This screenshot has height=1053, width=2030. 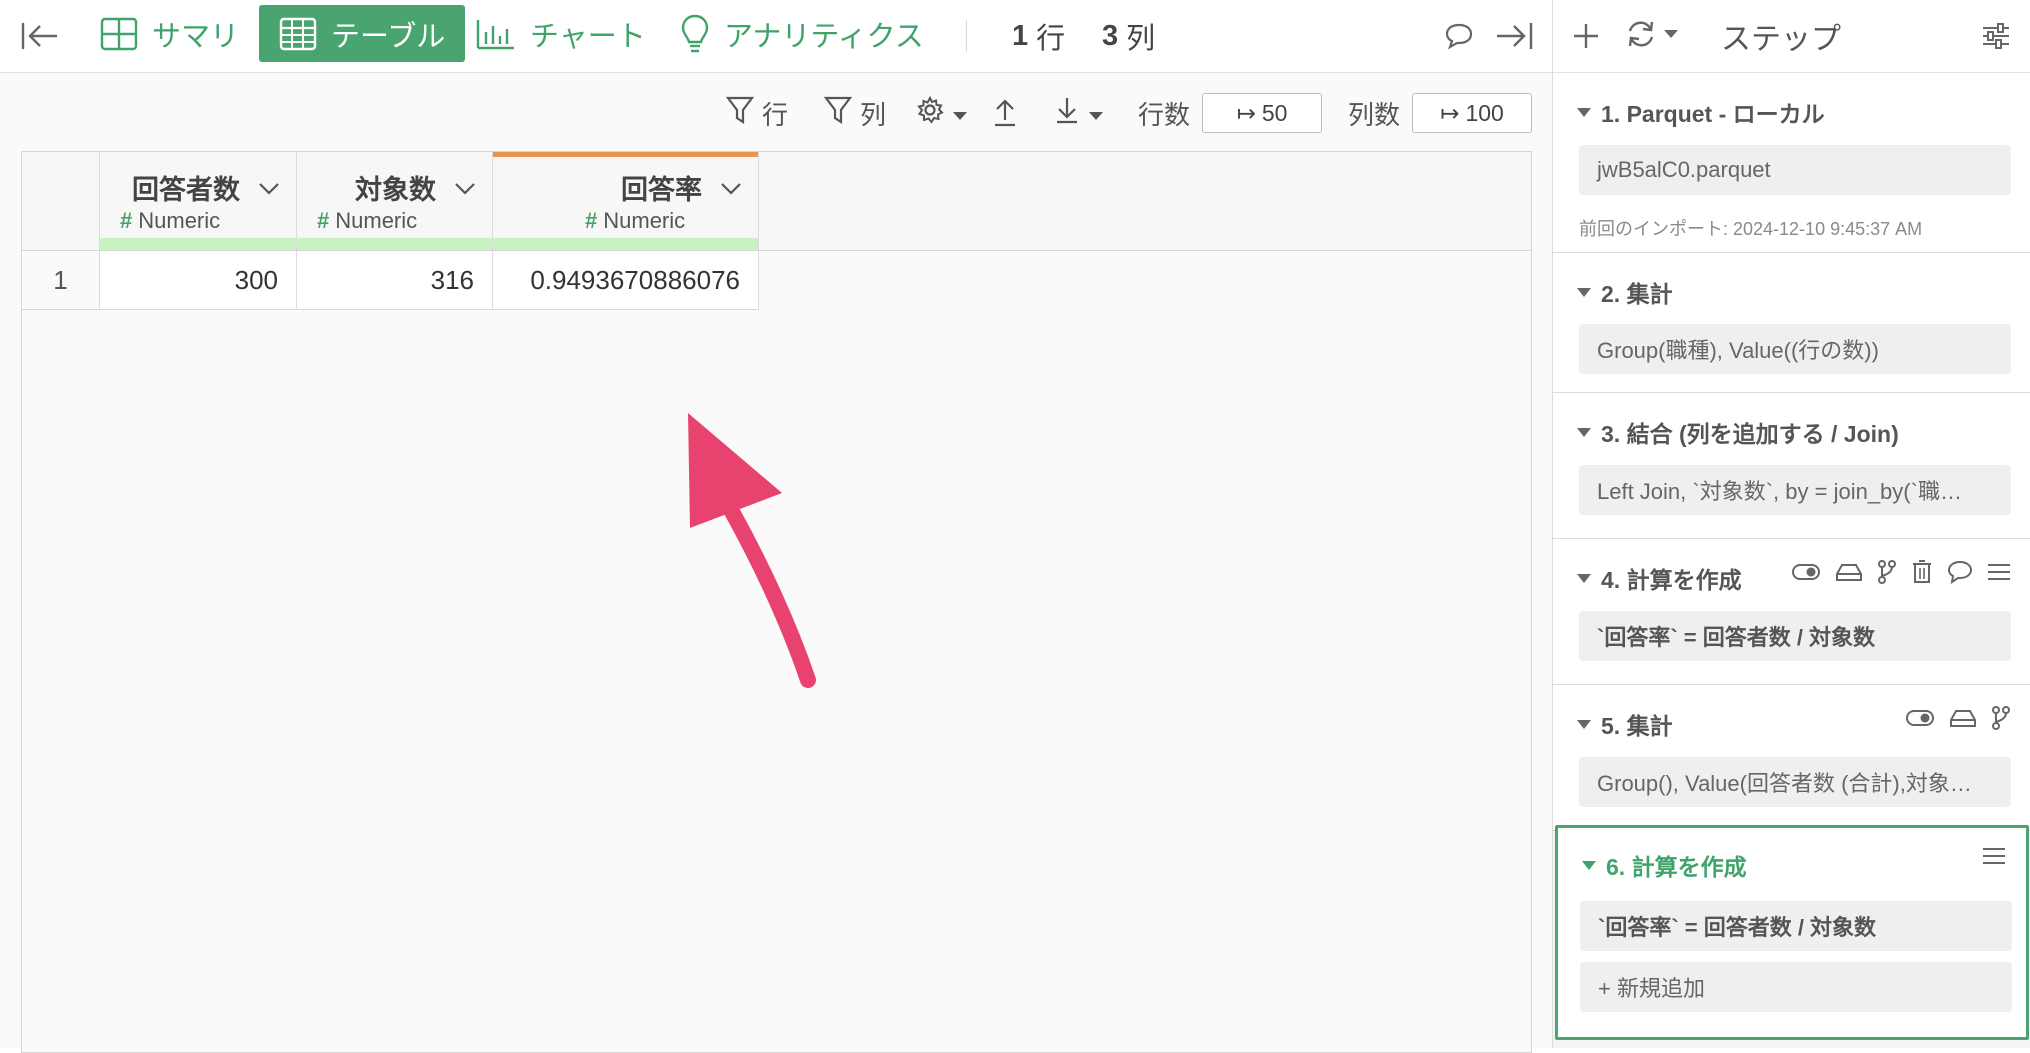 I want to click on tab-summary: サマリ, so click(x=169, y=33).